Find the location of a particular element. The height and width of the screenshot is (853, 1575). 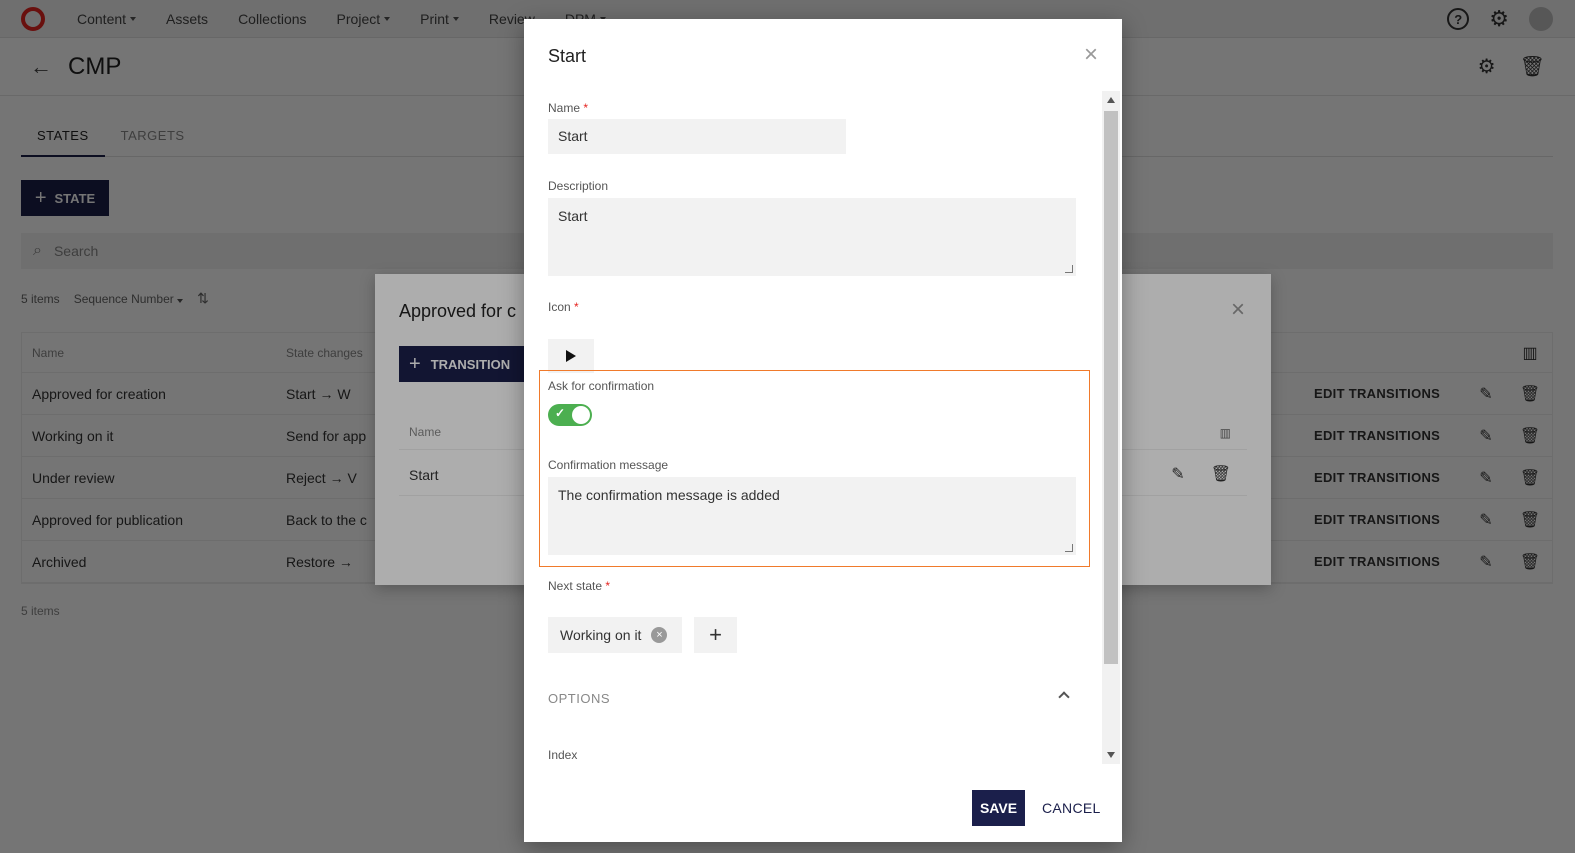

chevron-up-icon is located at coordinates (1064, 697).